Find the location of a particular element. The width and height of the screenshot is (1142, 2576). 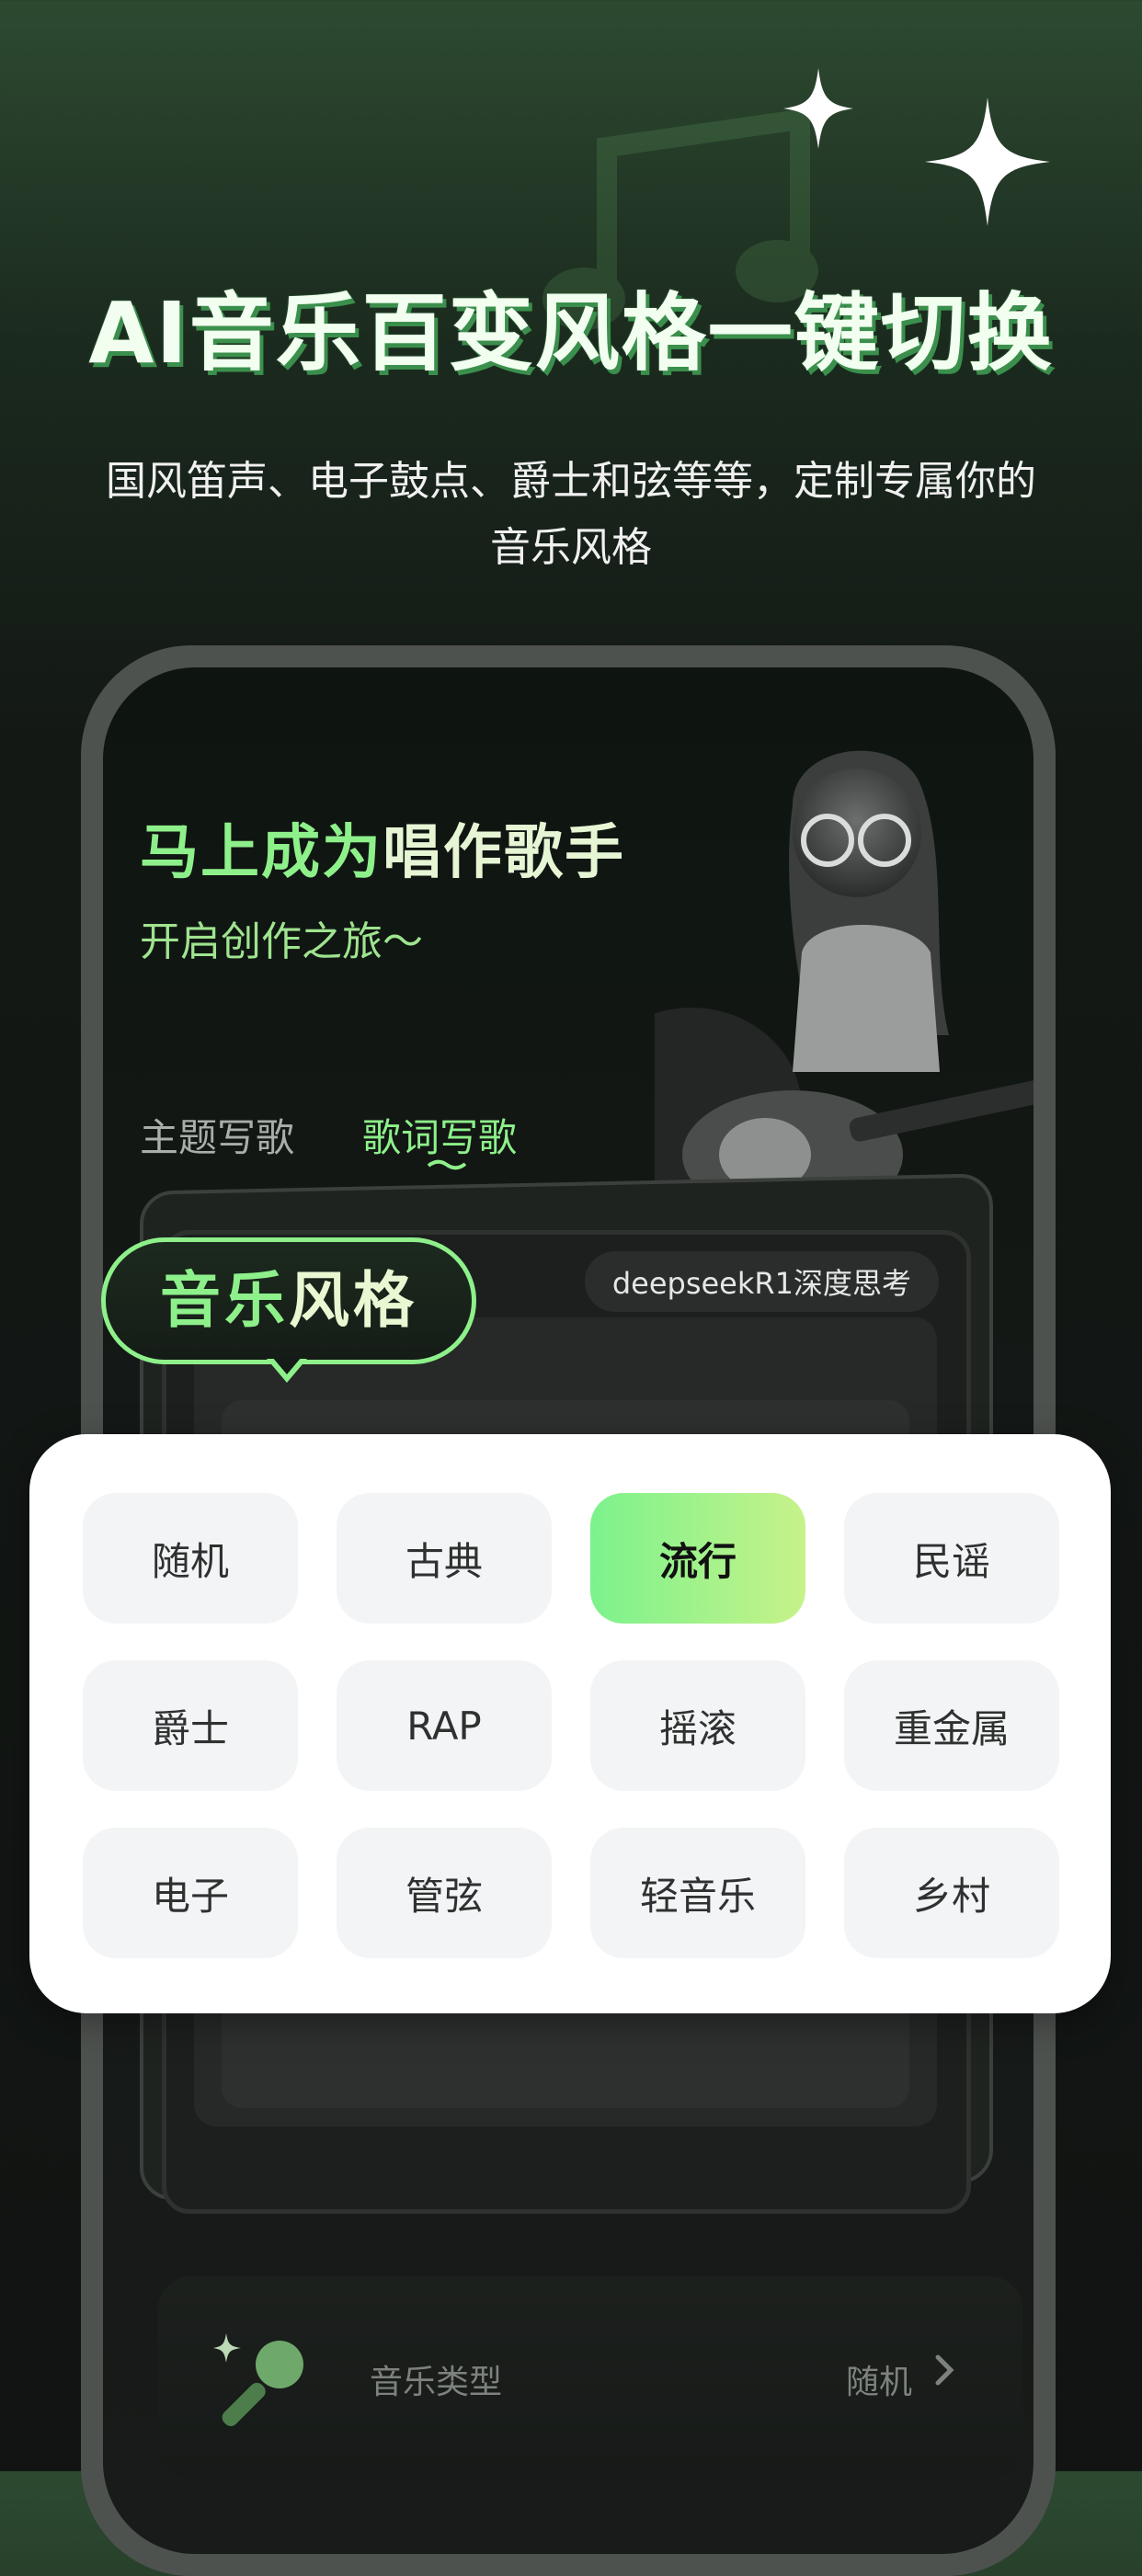

tab-theme: 主题写歌 is located at coordinates (217, 1135).